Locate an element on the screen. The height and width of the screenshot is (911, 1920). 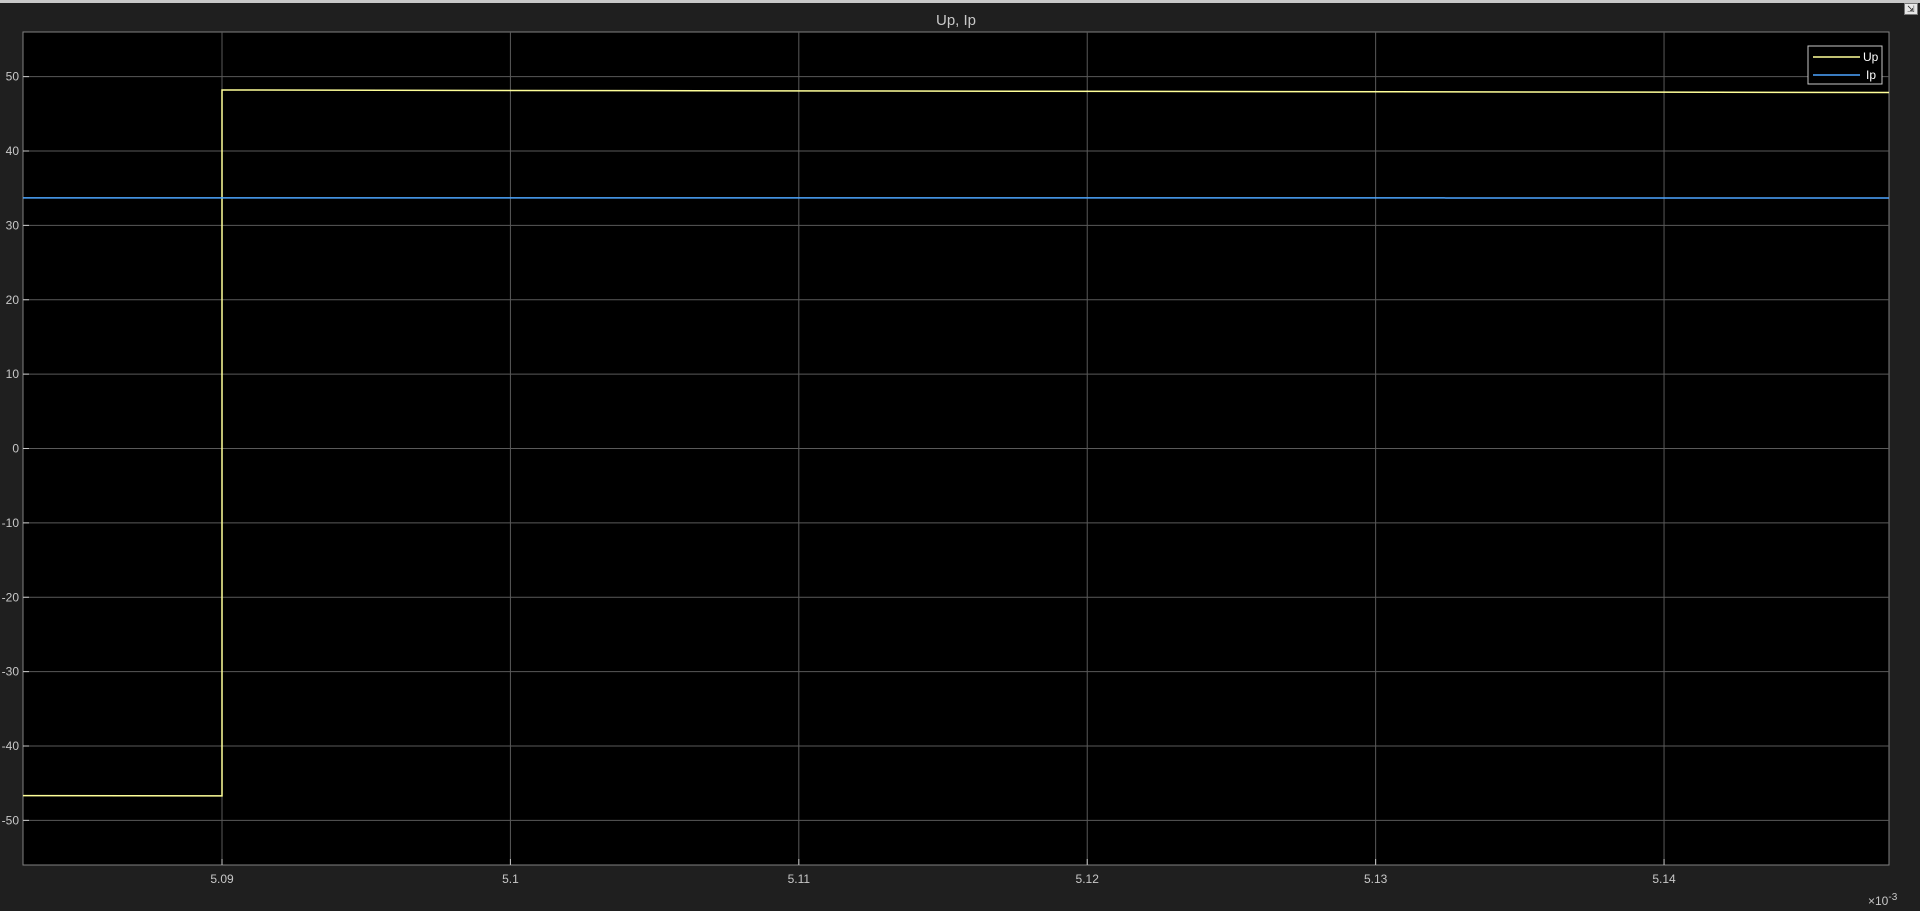
x-tick-label: 5.12 is located at coordinates (1088, 879).